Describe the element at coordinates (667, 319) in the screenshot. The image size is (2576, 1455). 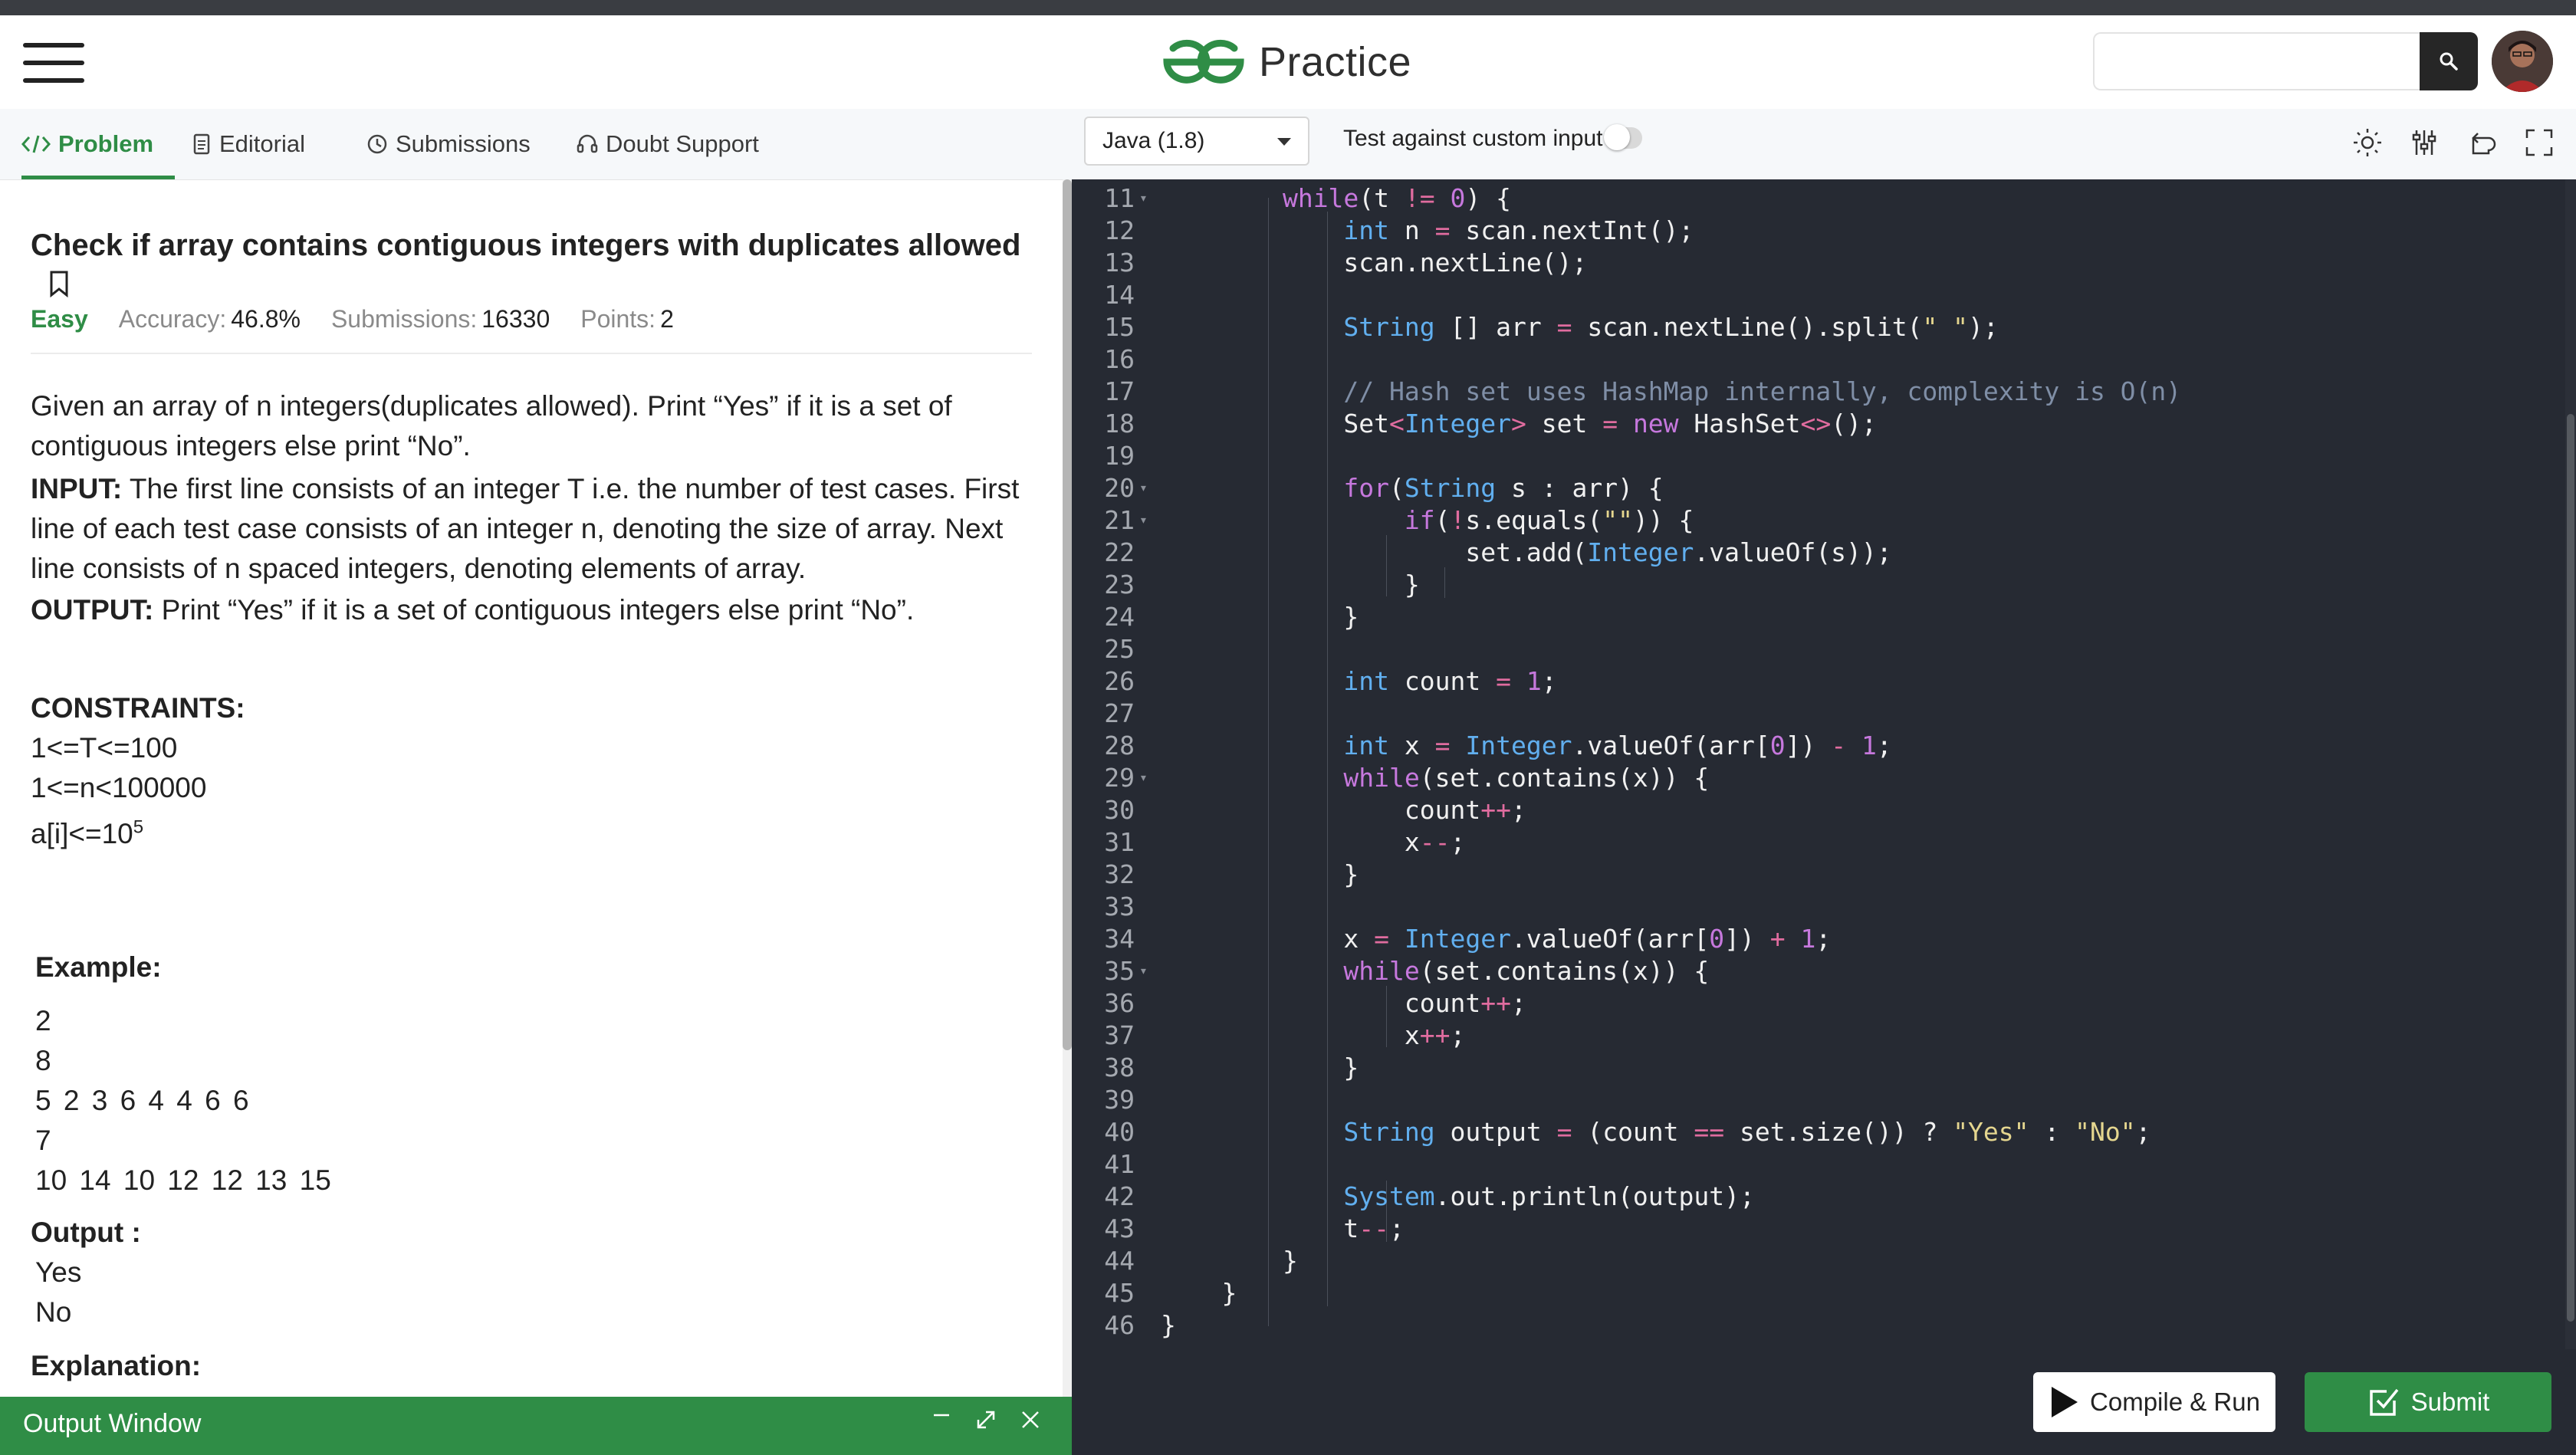
I see `points-value: 2` at that location.